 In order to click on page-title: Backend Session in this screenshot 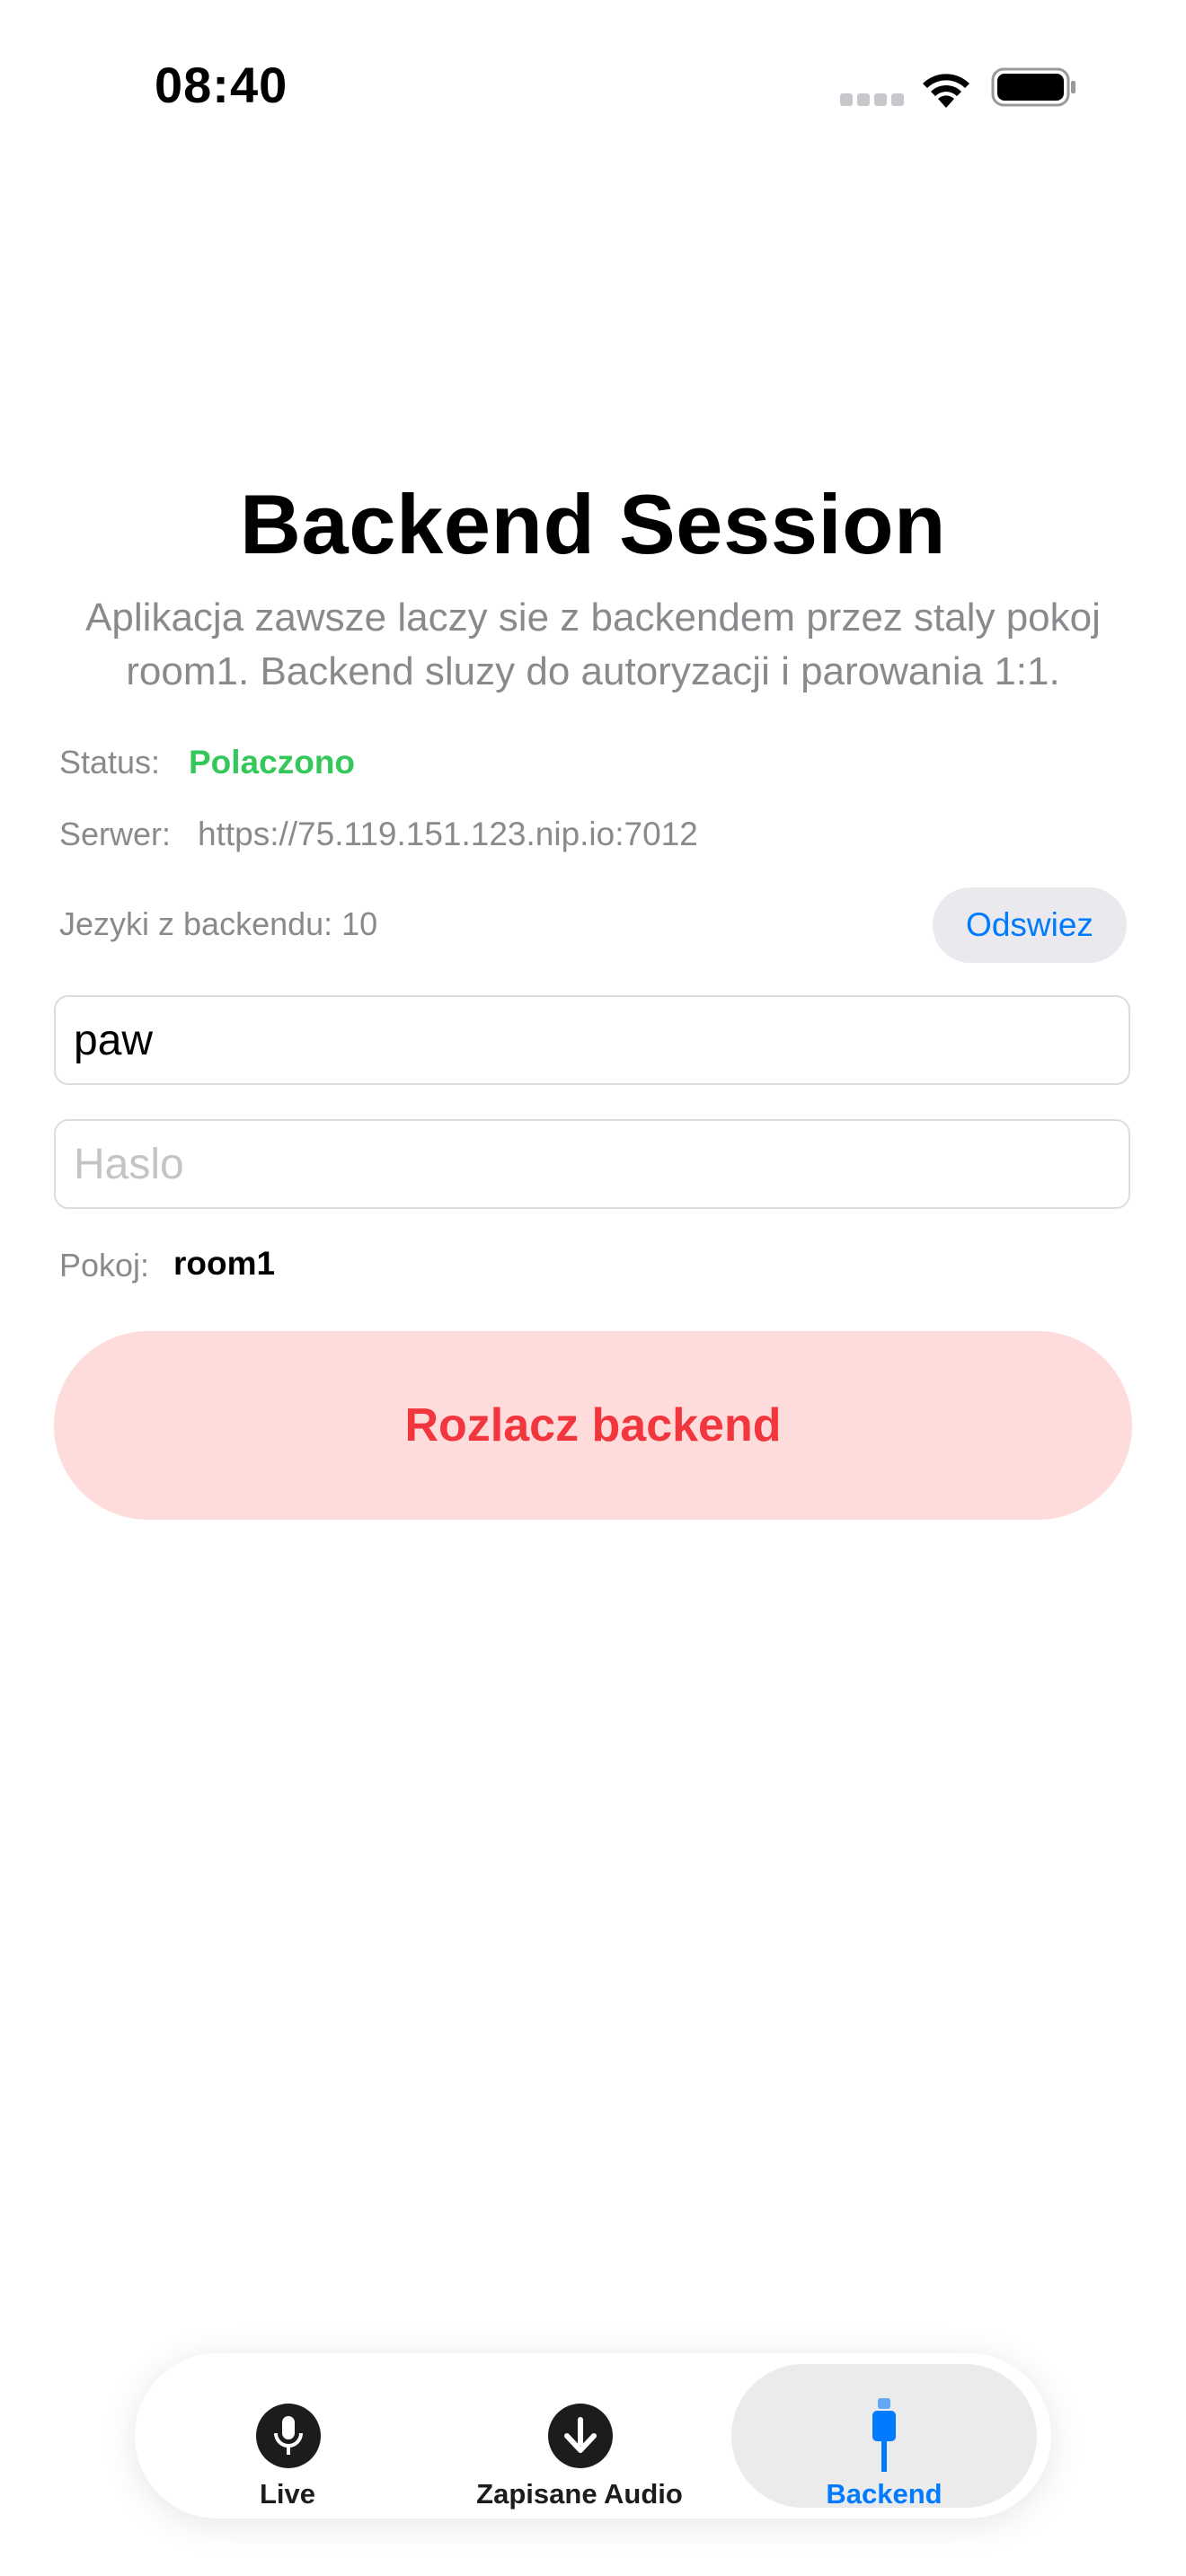, I will do `click(593, 524)`.